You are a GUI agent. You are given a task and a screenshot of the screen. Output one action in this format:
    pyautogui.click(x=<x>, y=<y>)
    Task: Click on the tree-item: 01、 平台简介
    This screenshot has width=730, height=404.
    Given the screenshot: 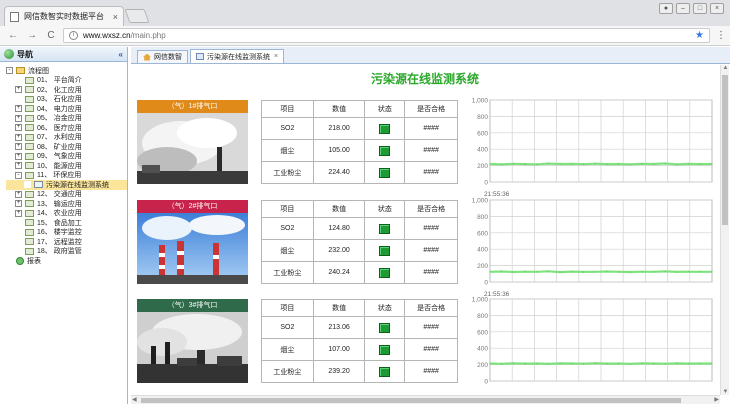 What is the action you would take?
    pyautogui.click(x=66, y=81)
    